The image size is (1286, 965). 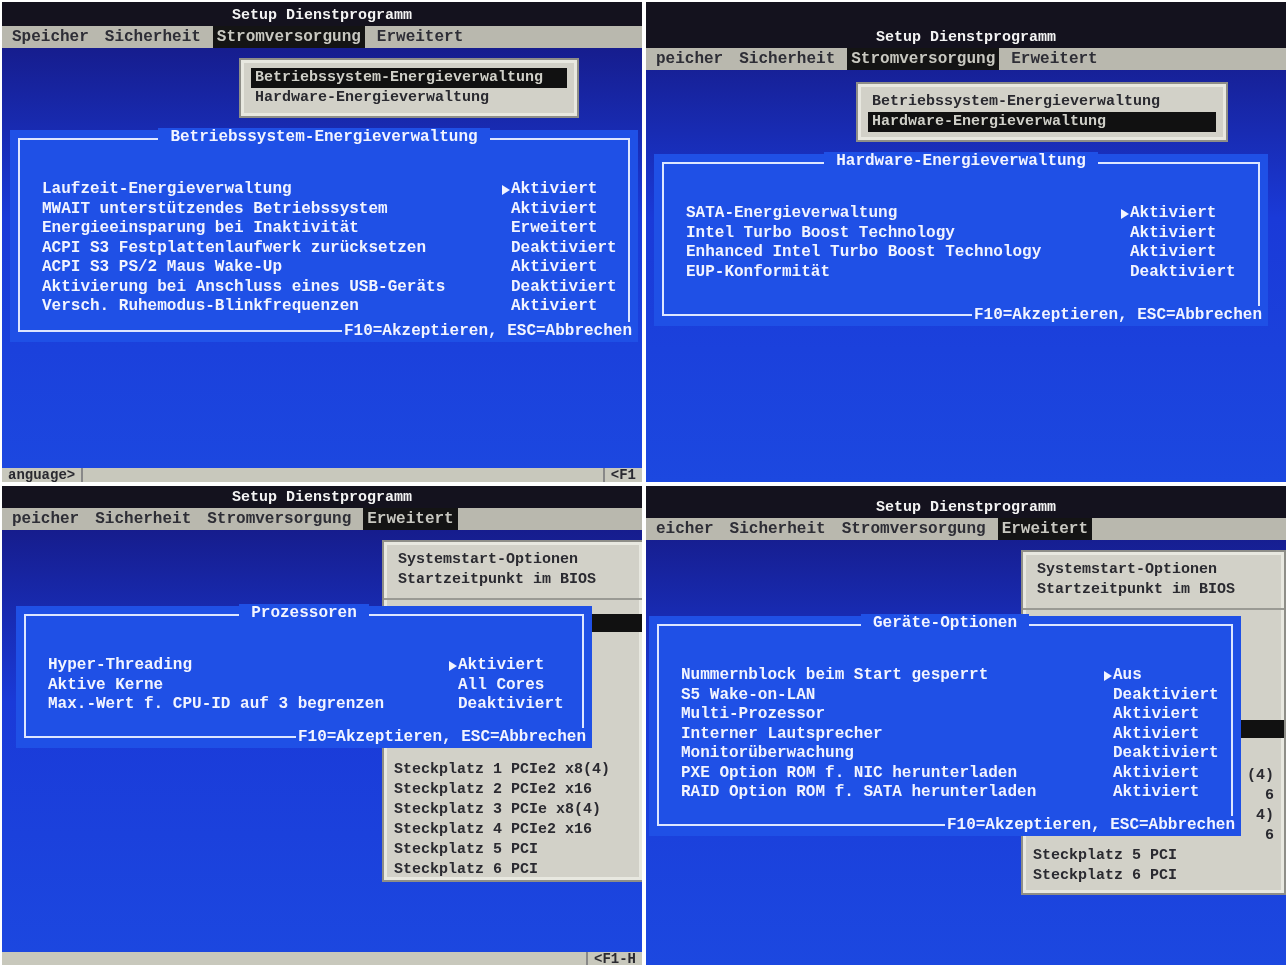 What do you see at coordinates (754, 715) in the screenshot?
I see `setting-label: Multi-Prozessor` at bounding box center [754, 715].